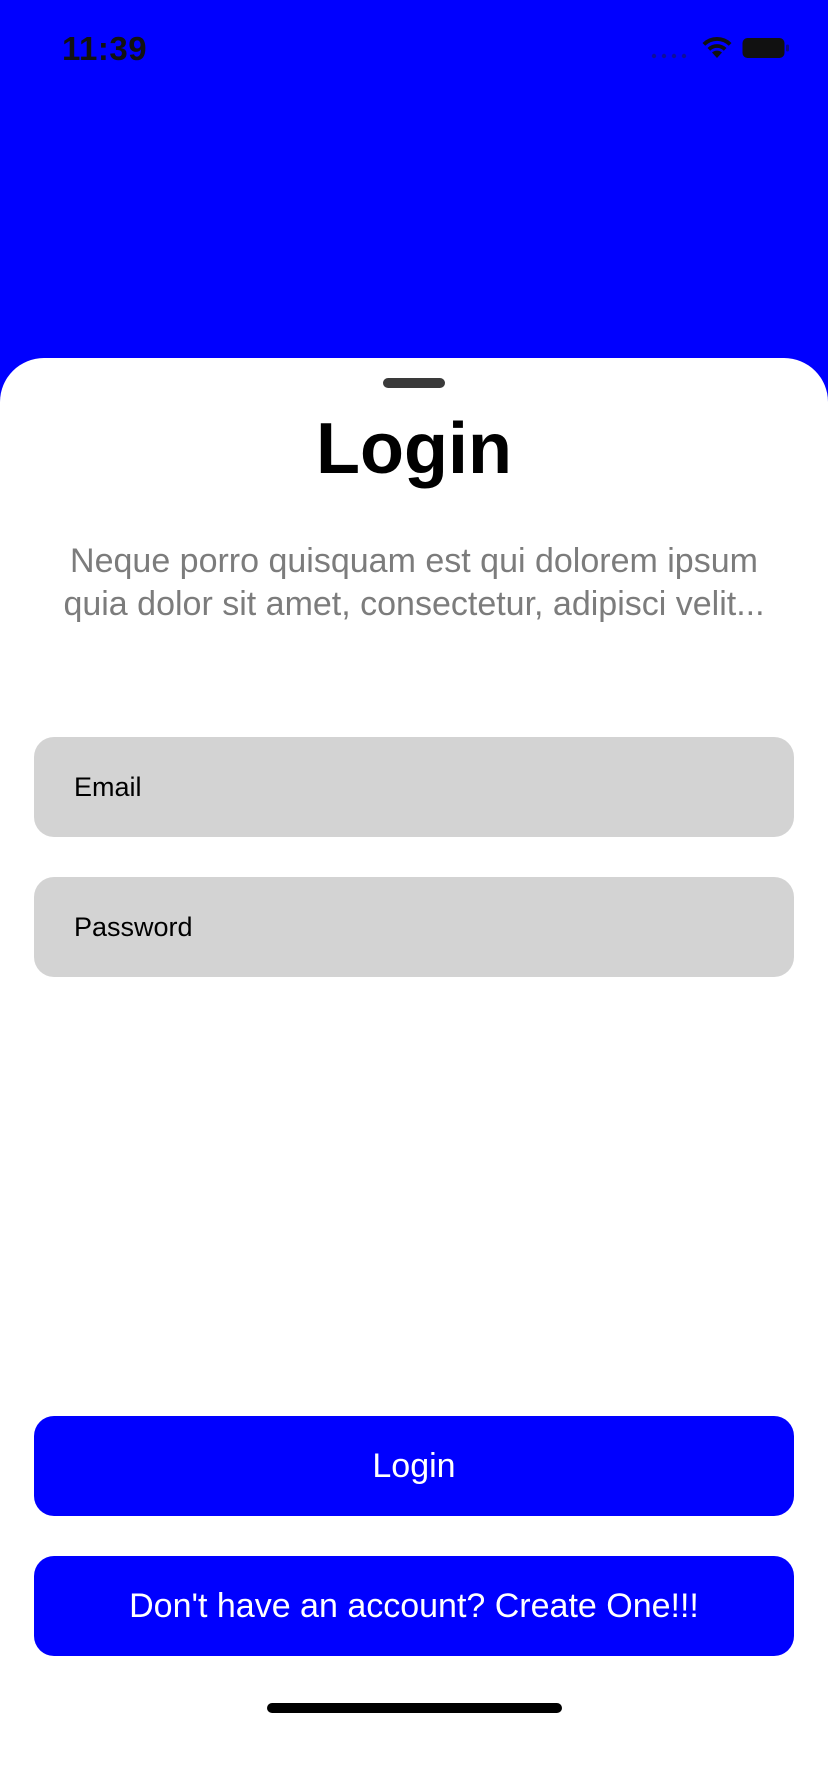 The height and width of the screenshot is (1792, 828). I want to click on battery-icon, so click(765, 48).